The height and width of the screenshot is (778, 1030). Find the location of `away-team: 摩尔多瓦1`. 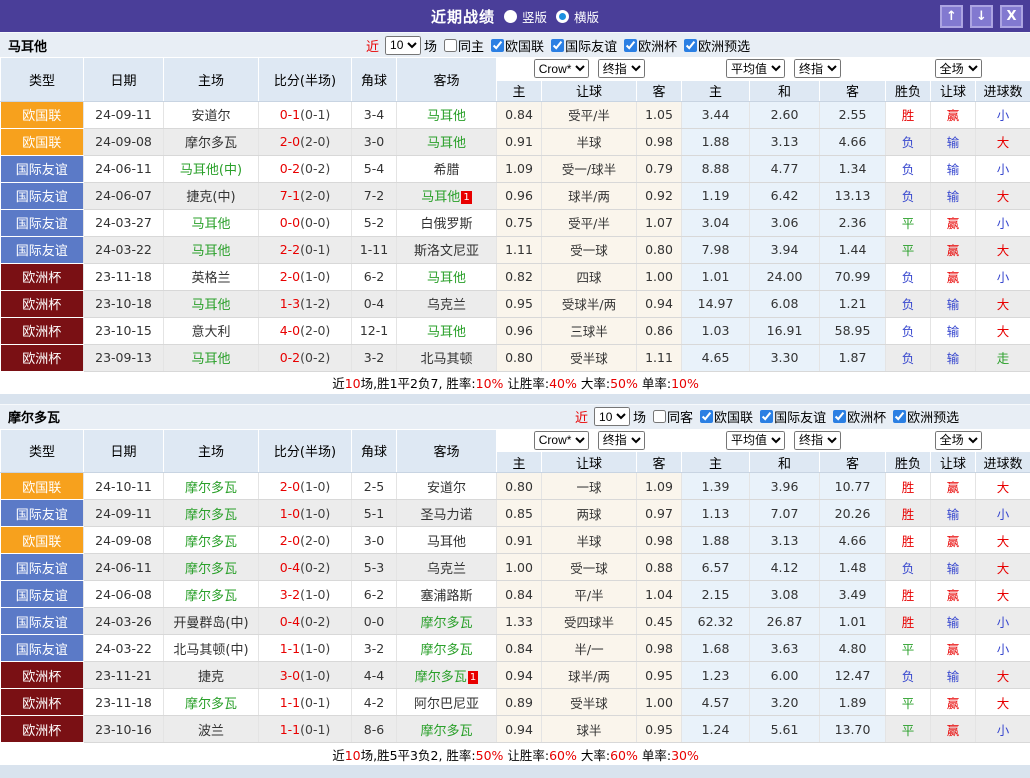

away-team: 摩尔多瓦1 is located at coordinates (447, 675).